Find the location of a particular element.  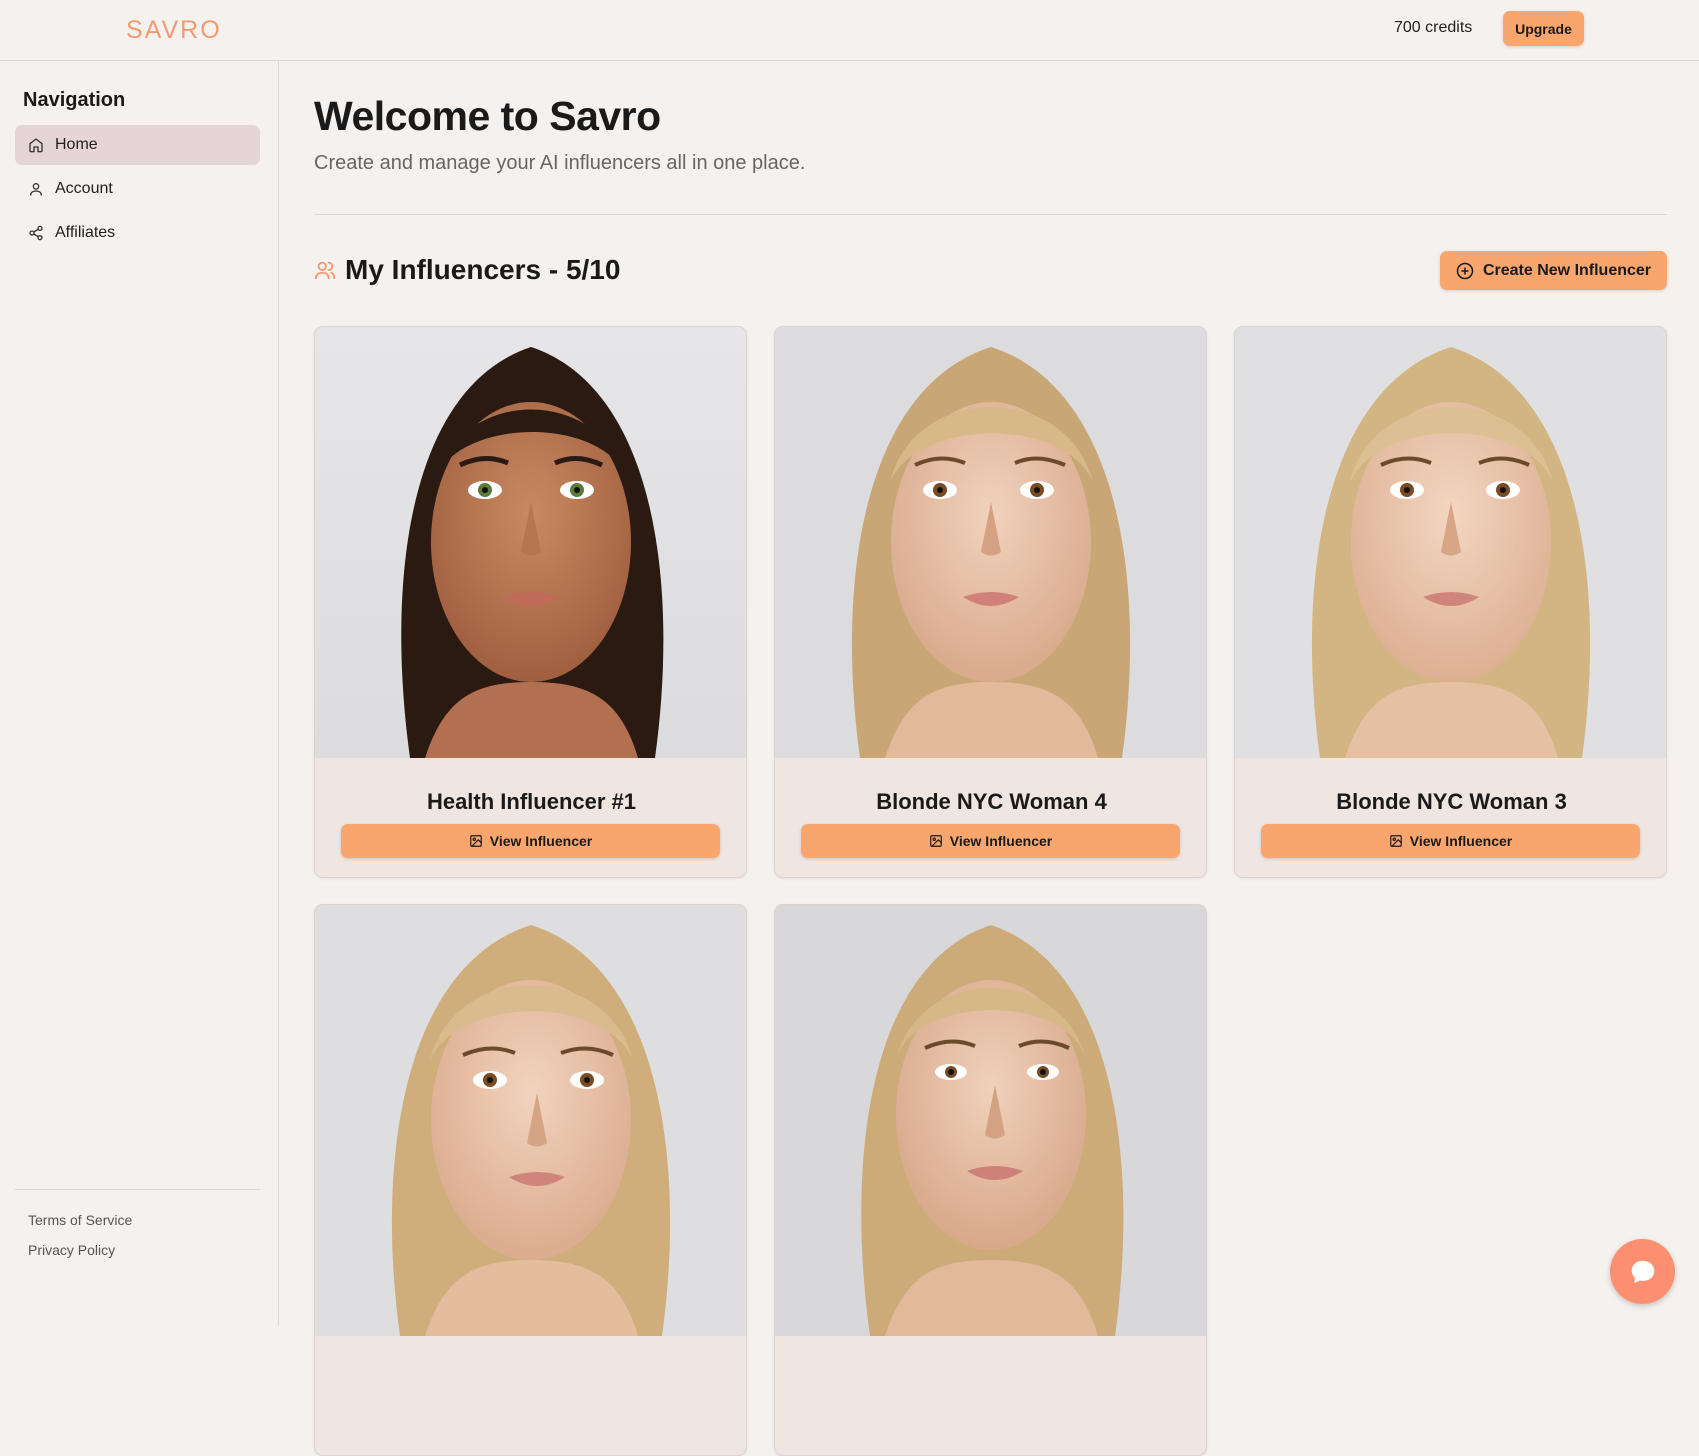

sidebar-item-home: Home is located at coordinates (137, 145).